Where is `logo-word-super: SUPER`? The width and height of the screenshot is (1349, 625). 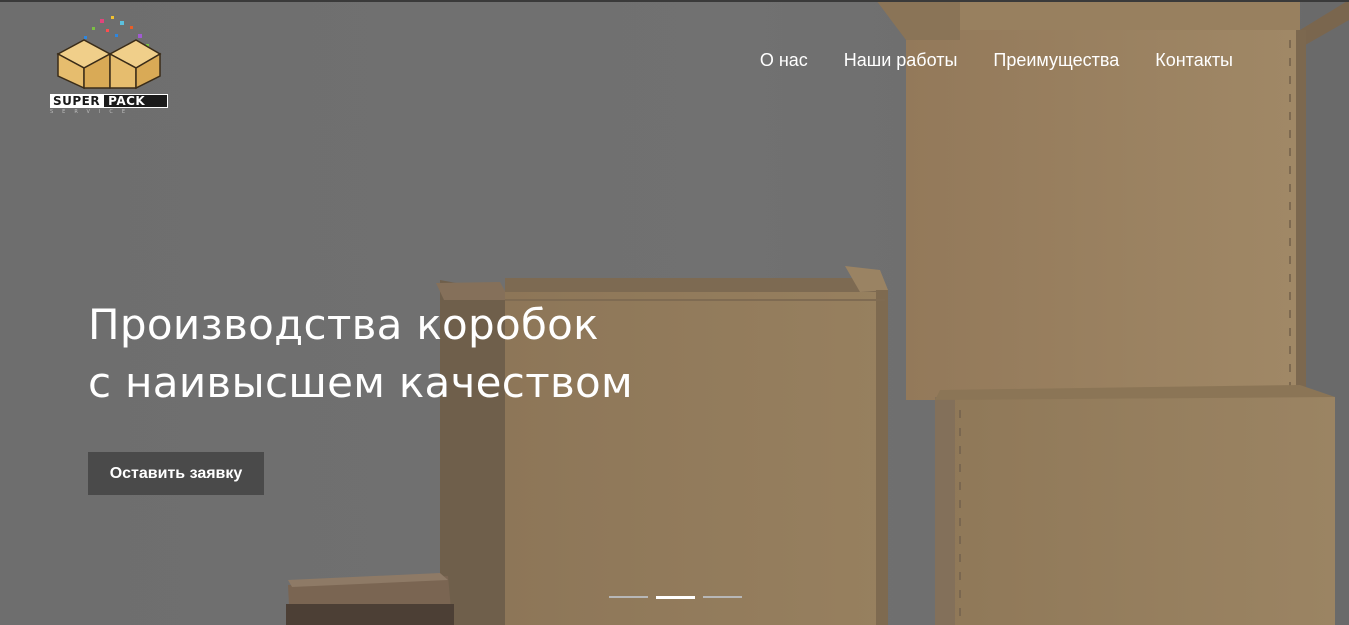
logo-word-super: SUPER is located at coordinates (77, 101).